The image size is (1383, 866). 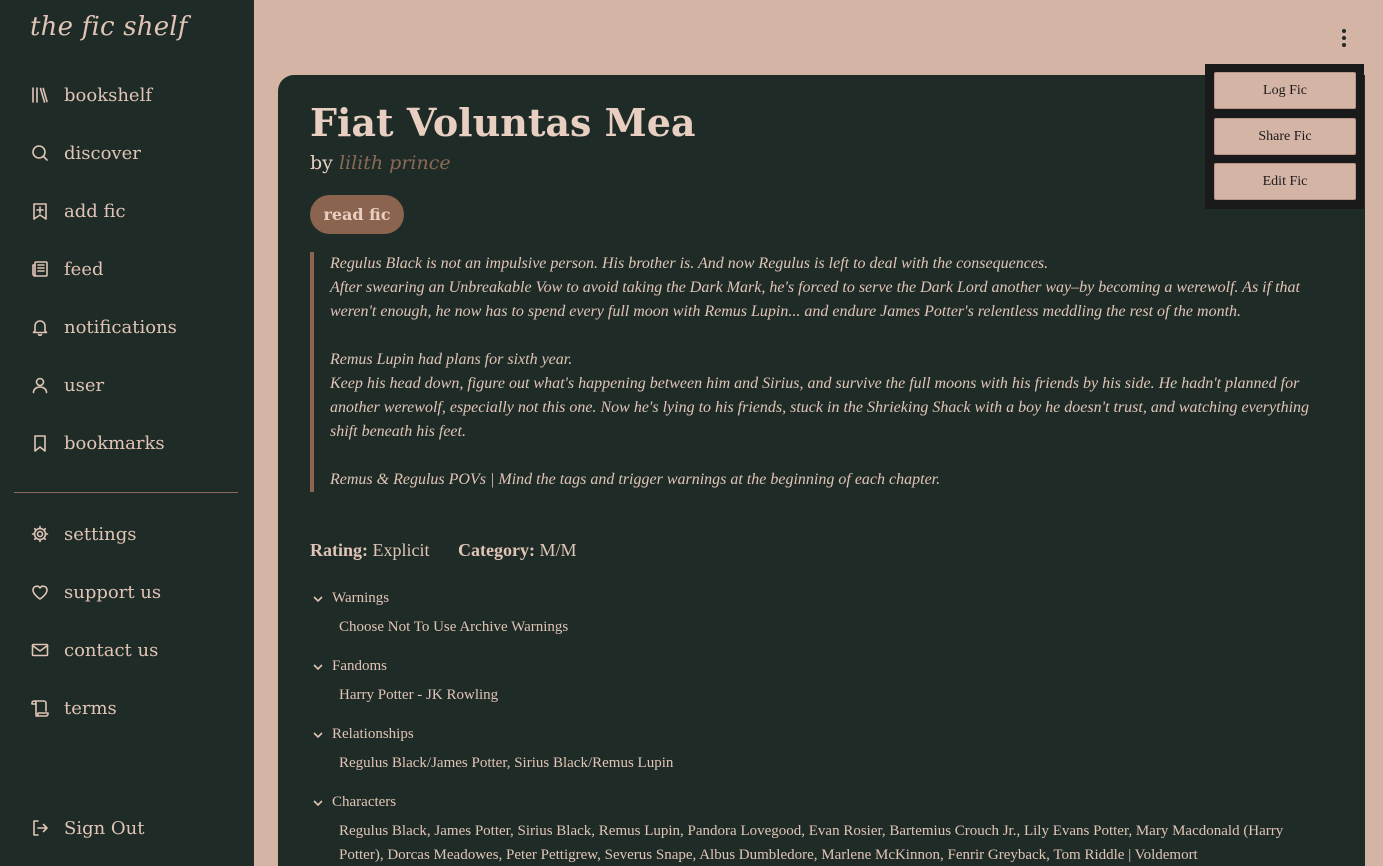 I want to click on section-label: Relationships, so click(x=373, y=734).